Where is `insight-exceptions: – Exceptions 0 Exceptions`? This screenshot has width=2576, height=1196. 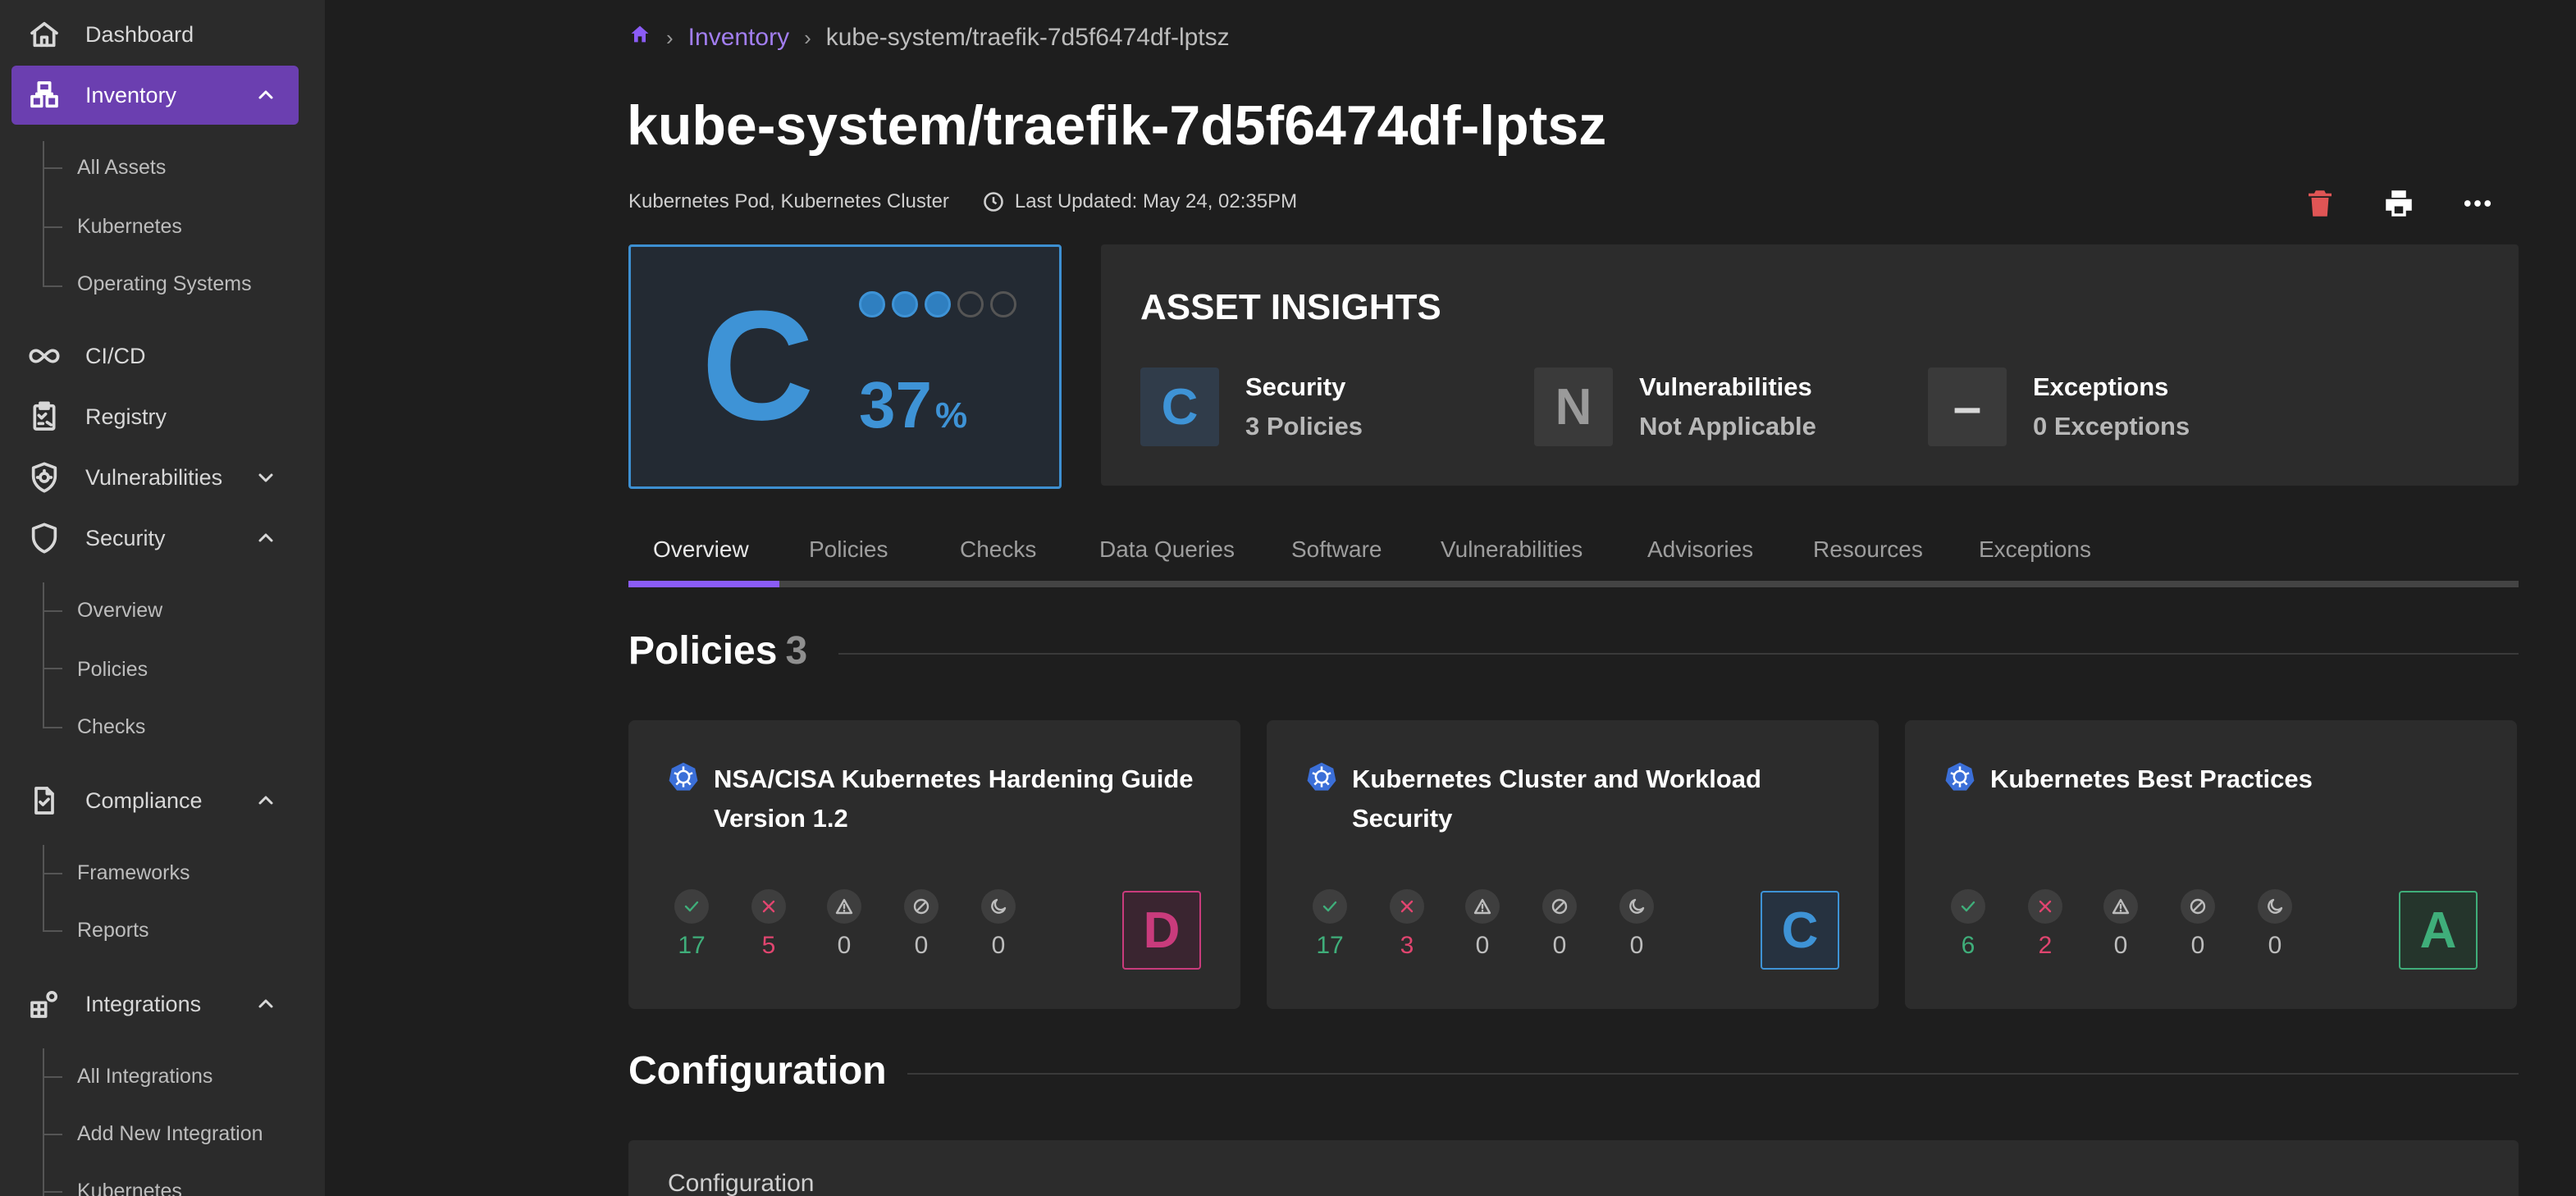 insight-exceptions: – Exceptions 0 Exceptions is located at coordinates (2059, 406).